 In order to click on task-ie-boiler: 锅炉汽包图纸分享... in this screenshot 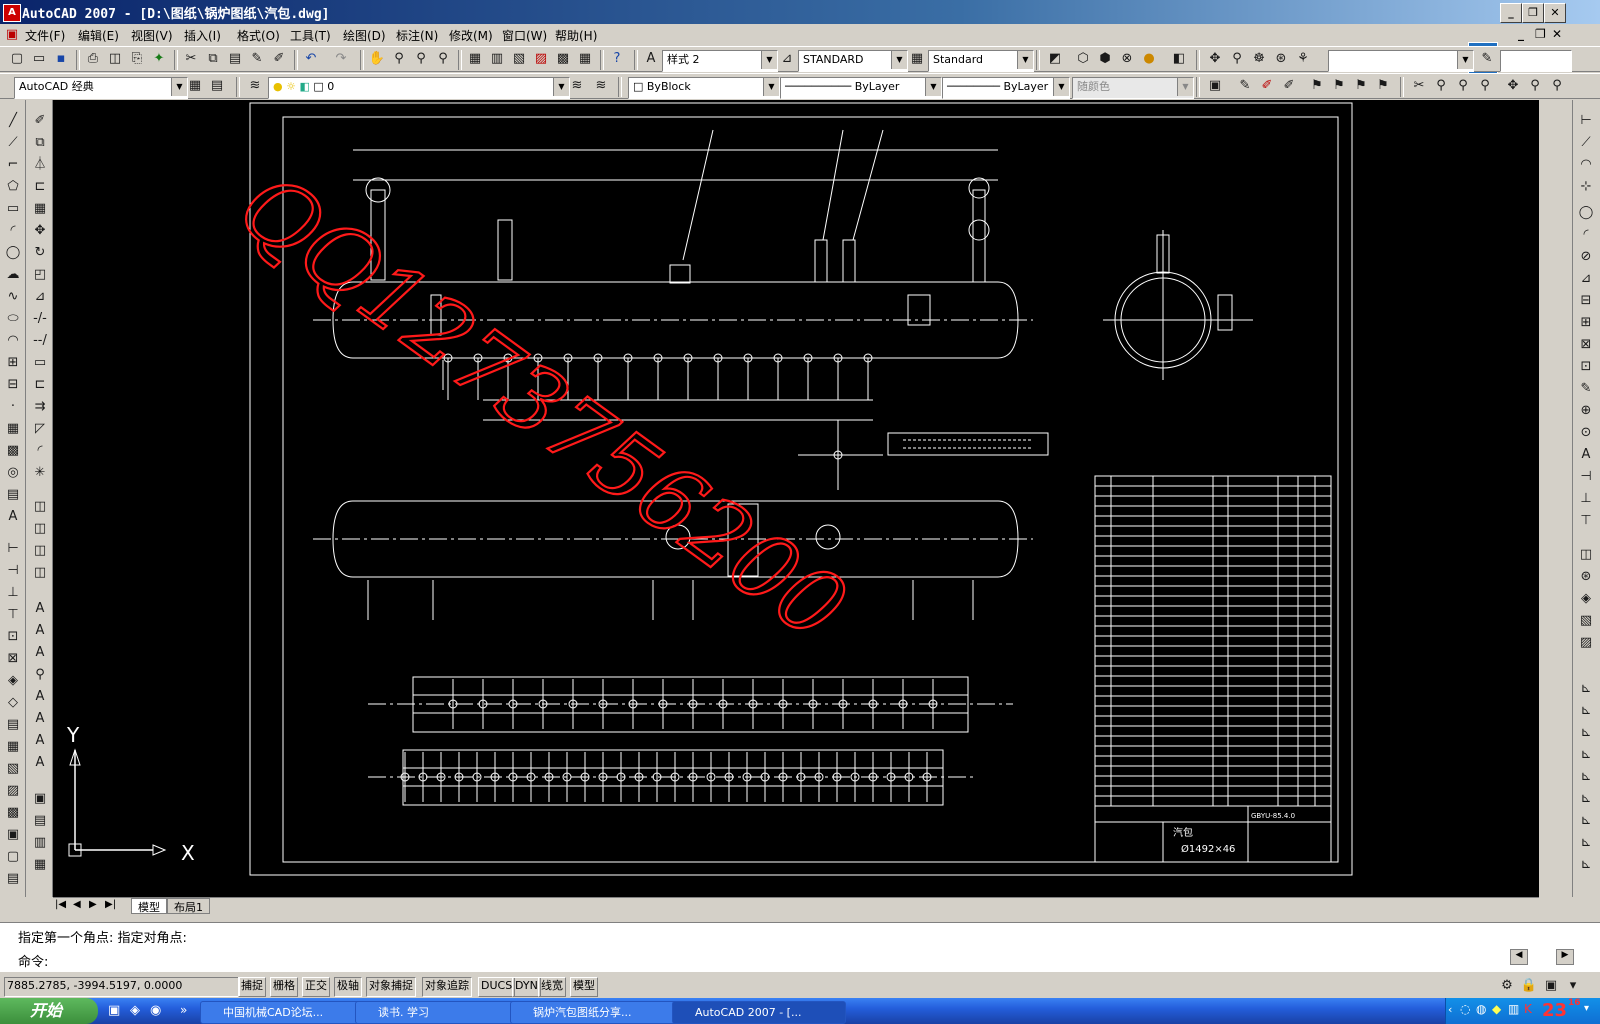, I will do `click(599, 1012)`.